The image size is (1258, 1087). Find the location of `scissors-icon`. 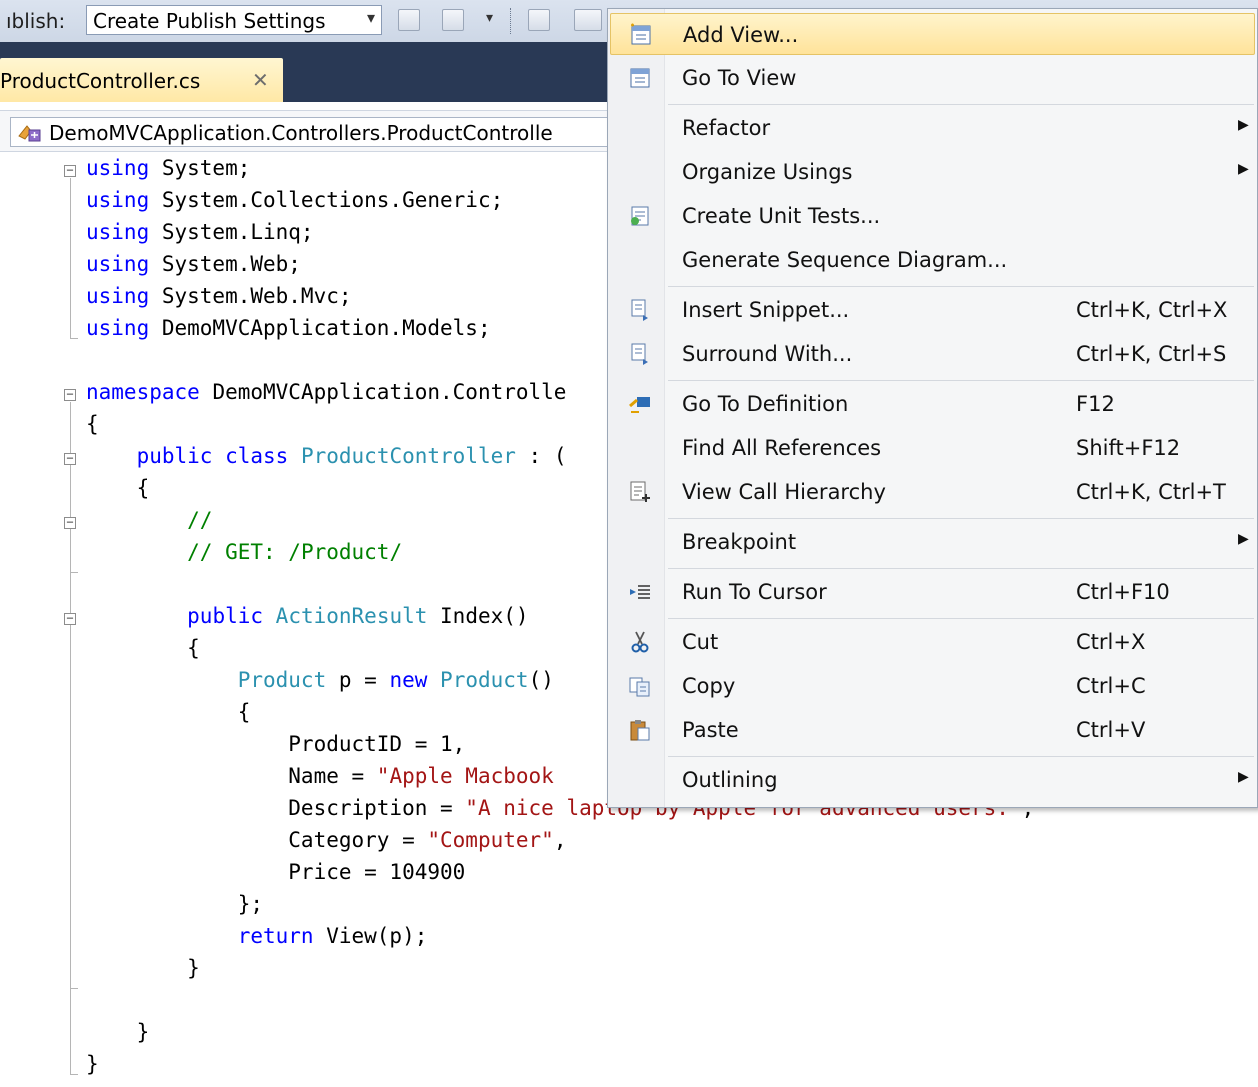

scissors-icon is located at coordinates (640, 642).